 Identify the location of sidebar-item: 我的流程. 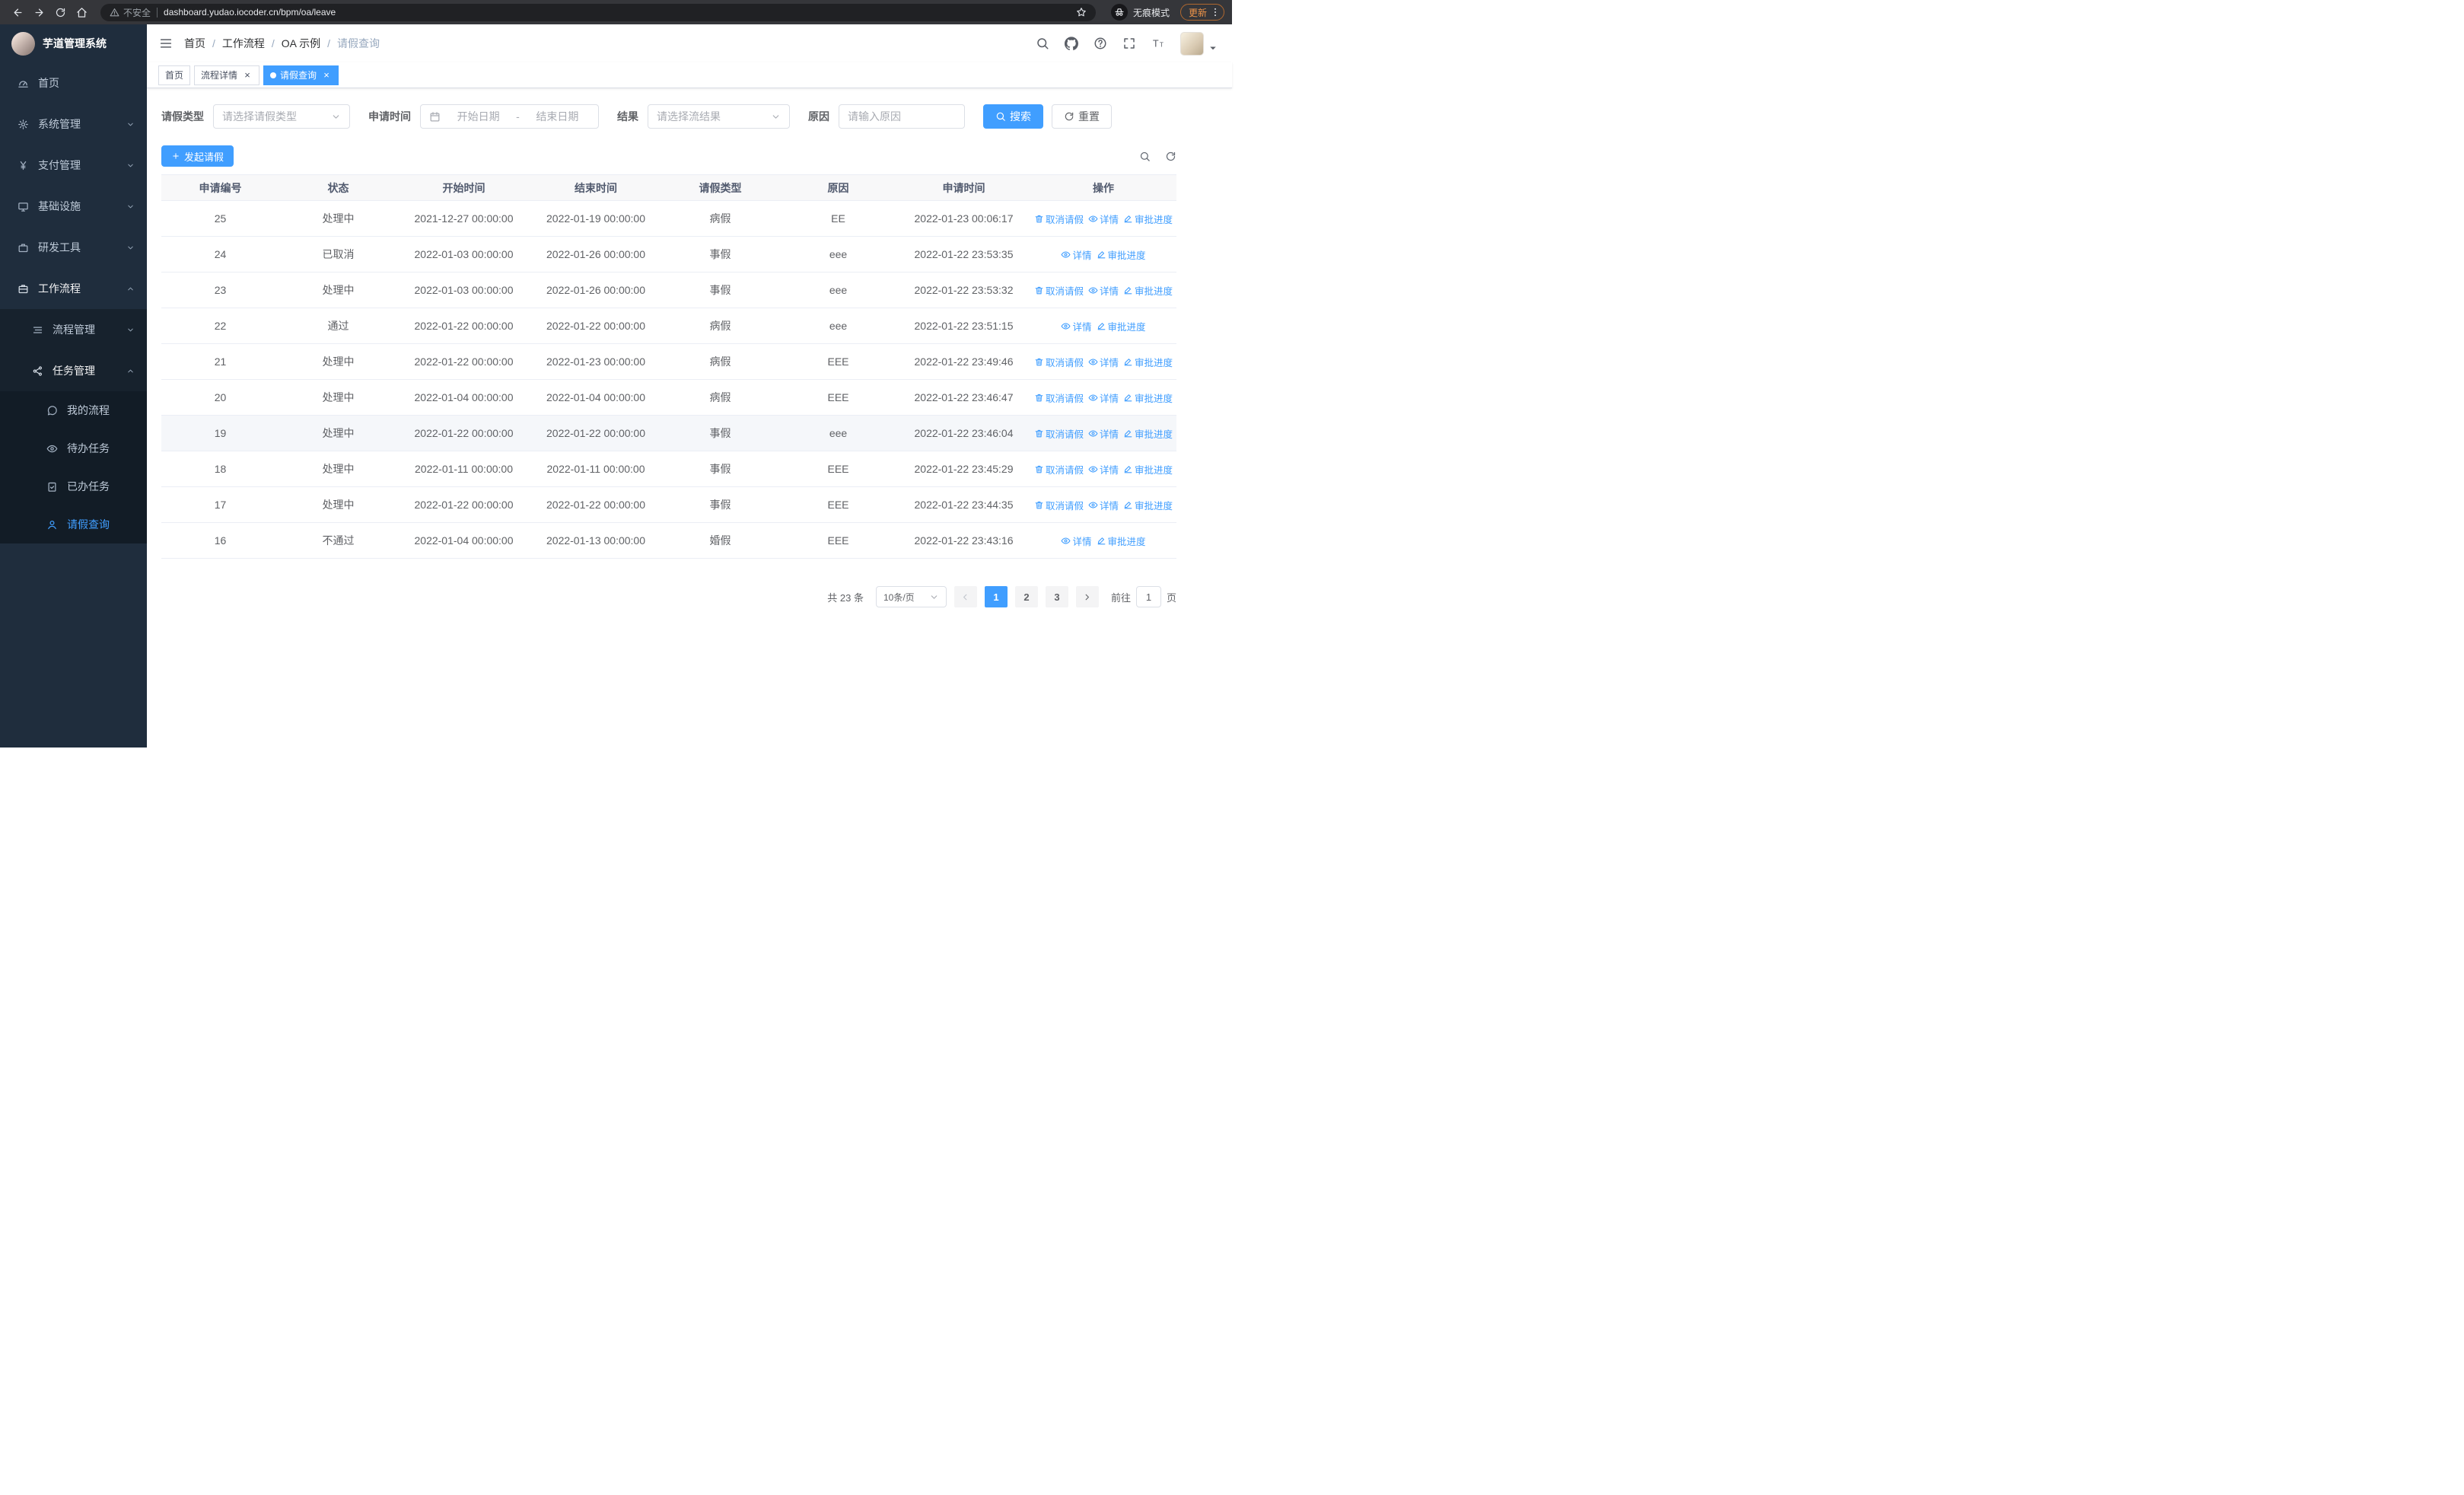
(73, 410).